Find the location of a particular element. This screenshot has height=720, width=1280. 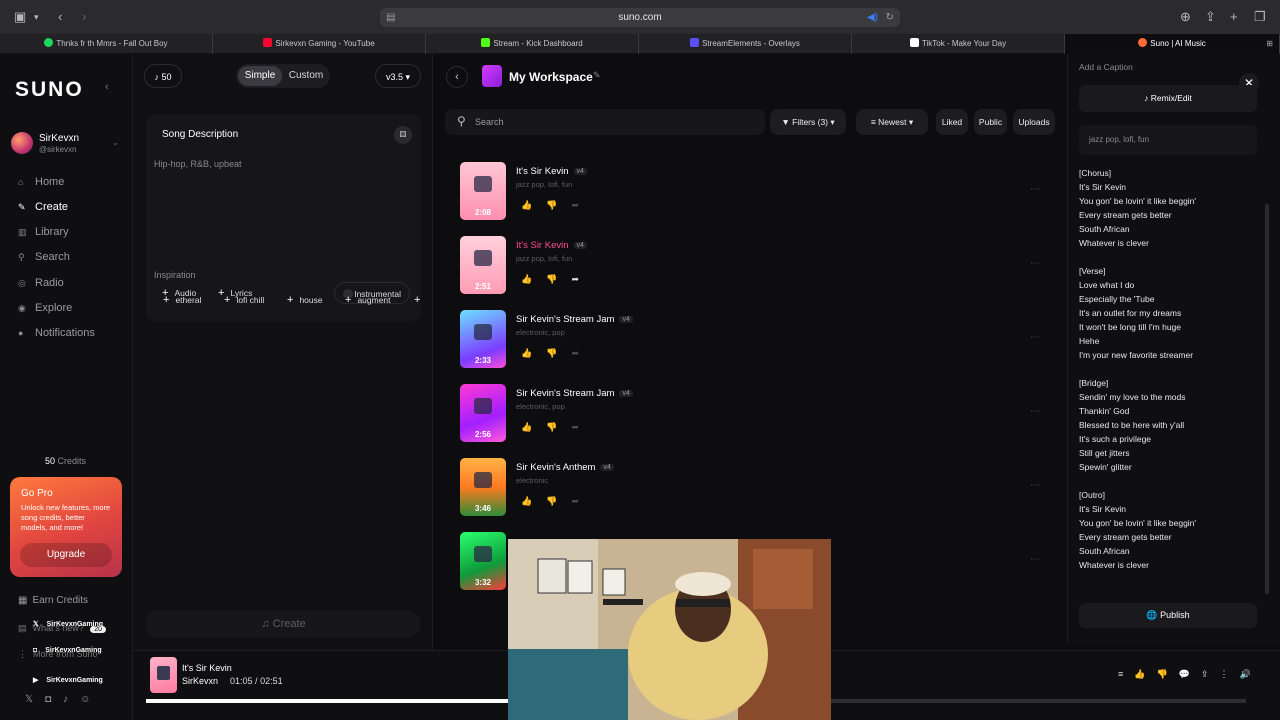

collapse-sidebar-icon: ‹ is located at coordinates (107, 87).